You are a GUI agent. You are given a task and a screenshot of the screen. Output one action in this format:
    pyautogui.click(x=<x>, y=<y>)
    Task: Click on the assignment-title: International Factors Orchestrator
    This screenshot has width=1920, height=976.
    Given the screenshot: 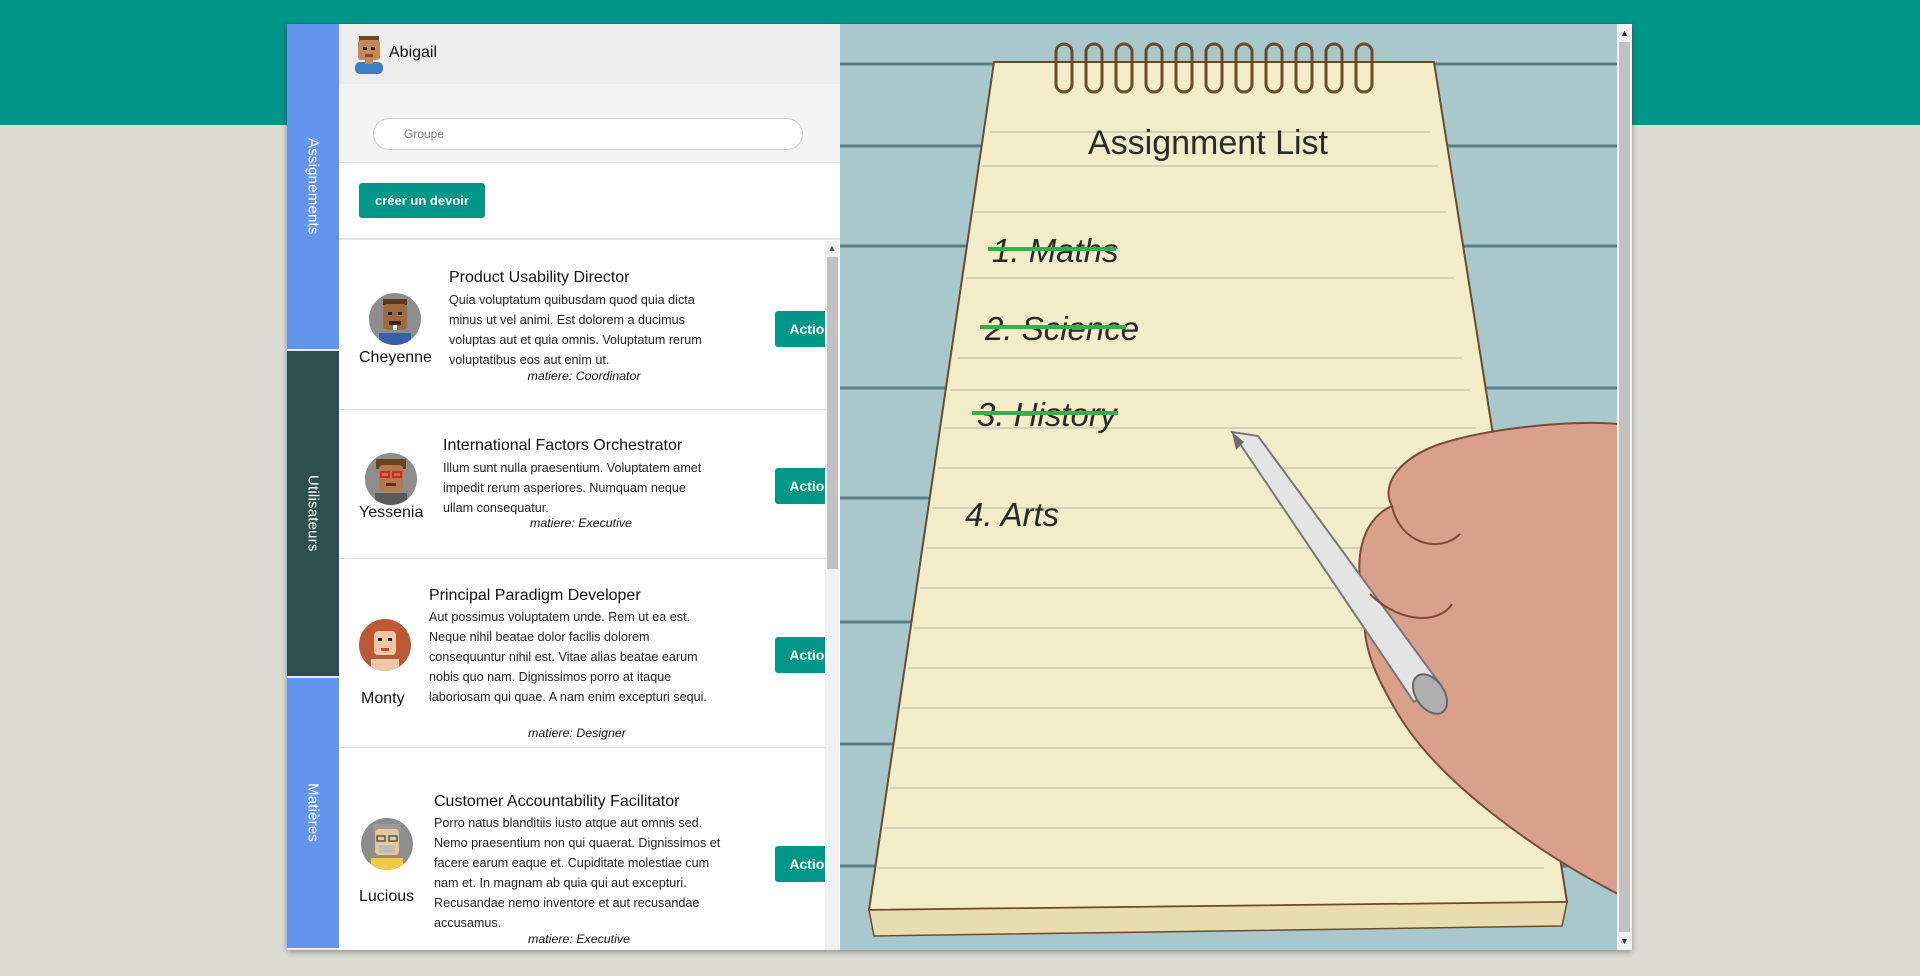 What is the action you would take?
    pyautogui.click(x=563, y=445)
    